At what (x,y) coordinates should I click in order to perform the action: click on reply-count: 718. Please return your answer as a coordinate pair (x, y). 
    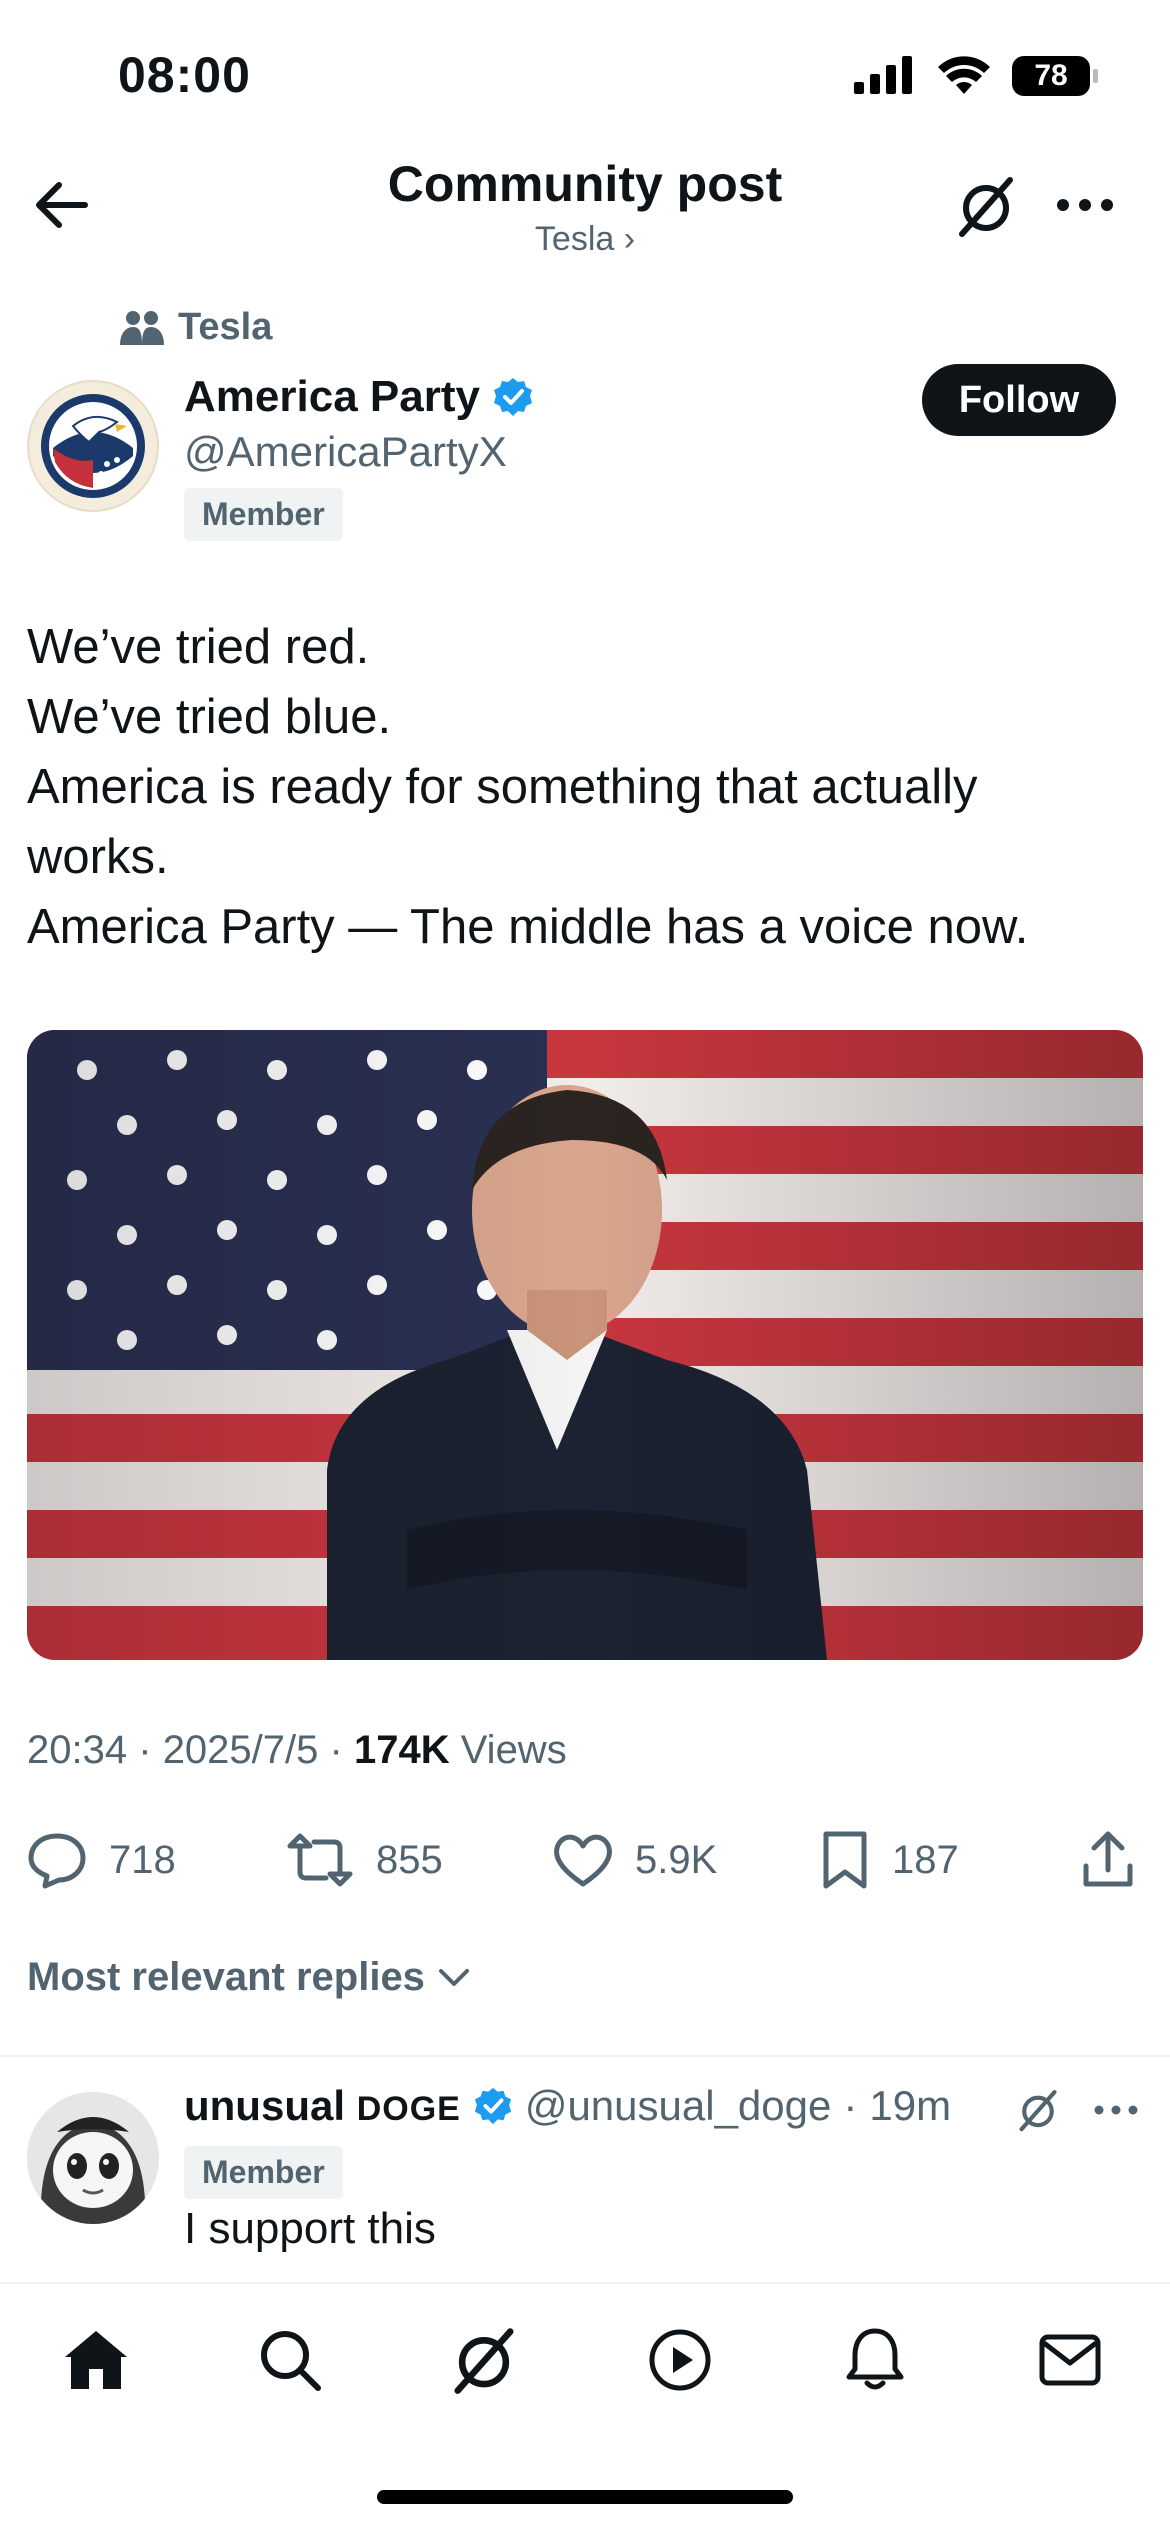
    Looking at the image, I should click on (142, 1859).